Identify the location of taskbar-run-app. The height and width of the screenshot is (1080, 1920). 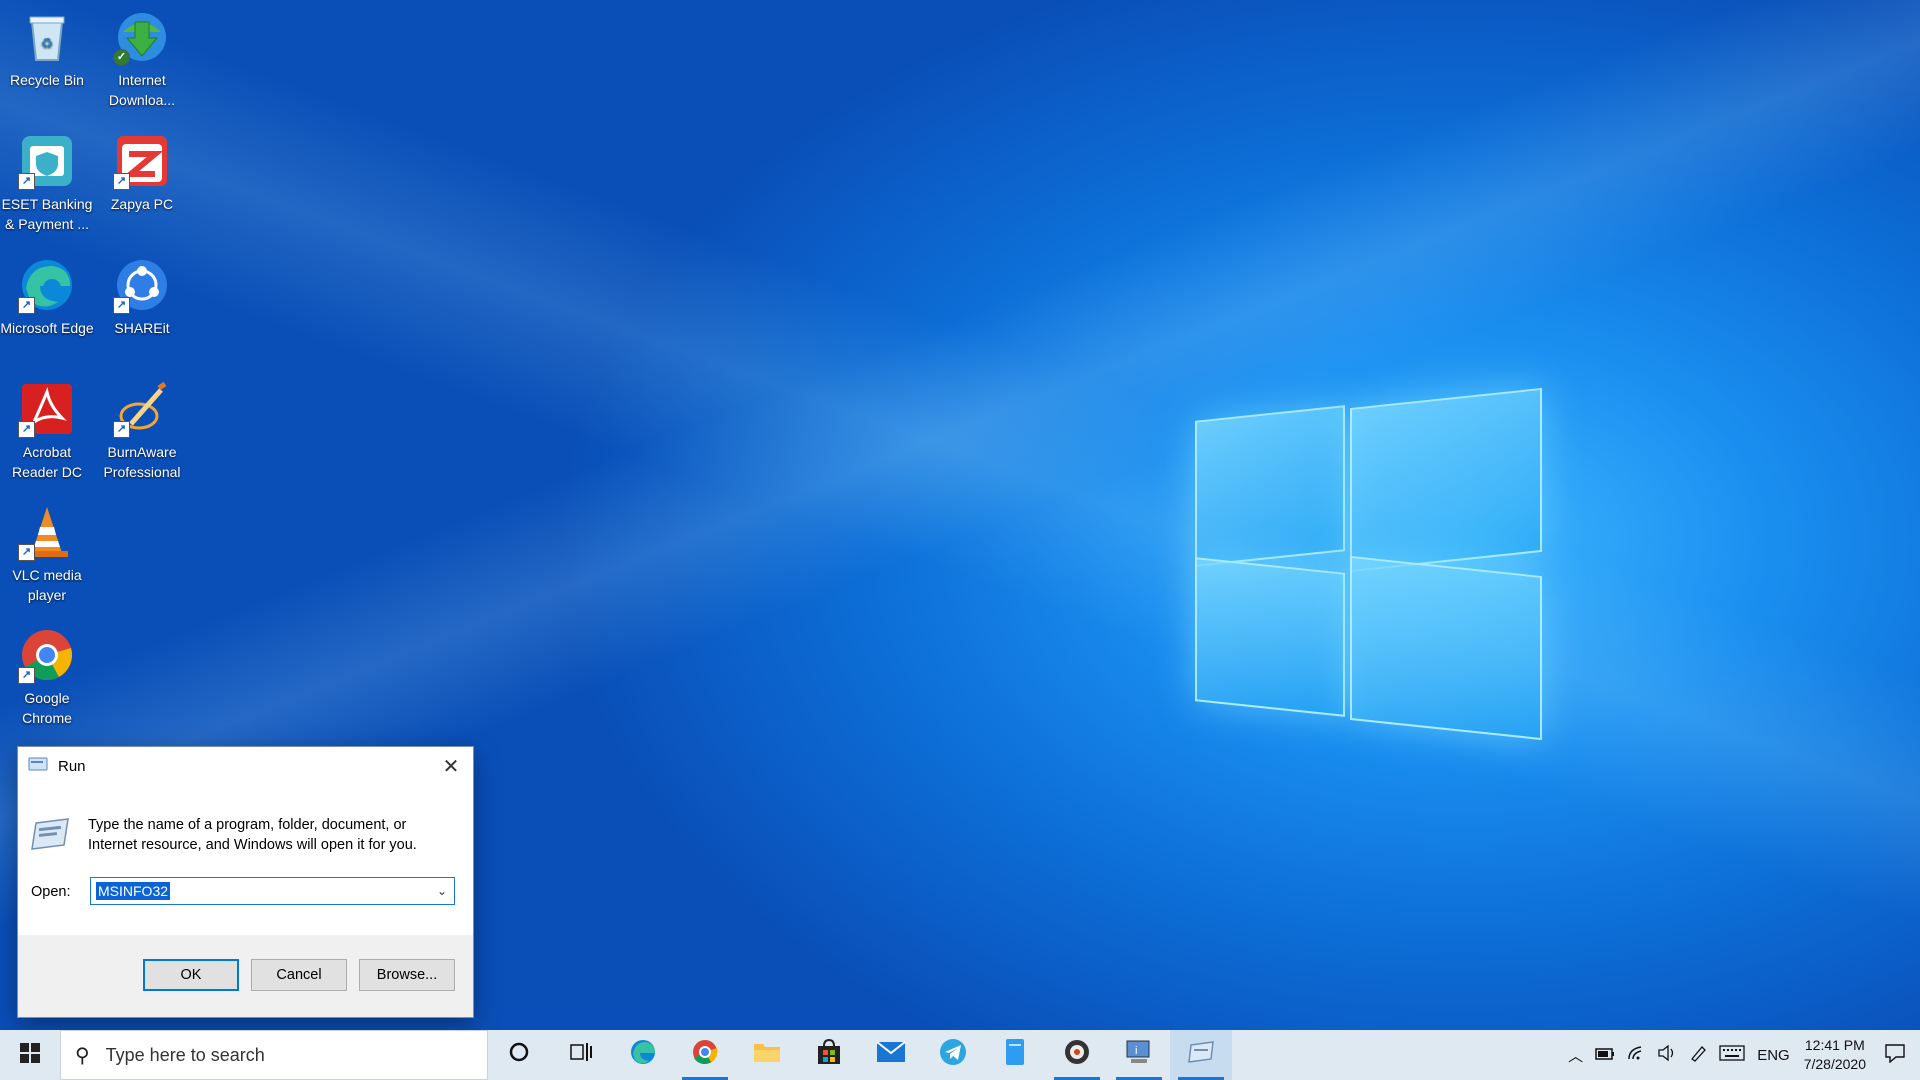
(1201, 1055).